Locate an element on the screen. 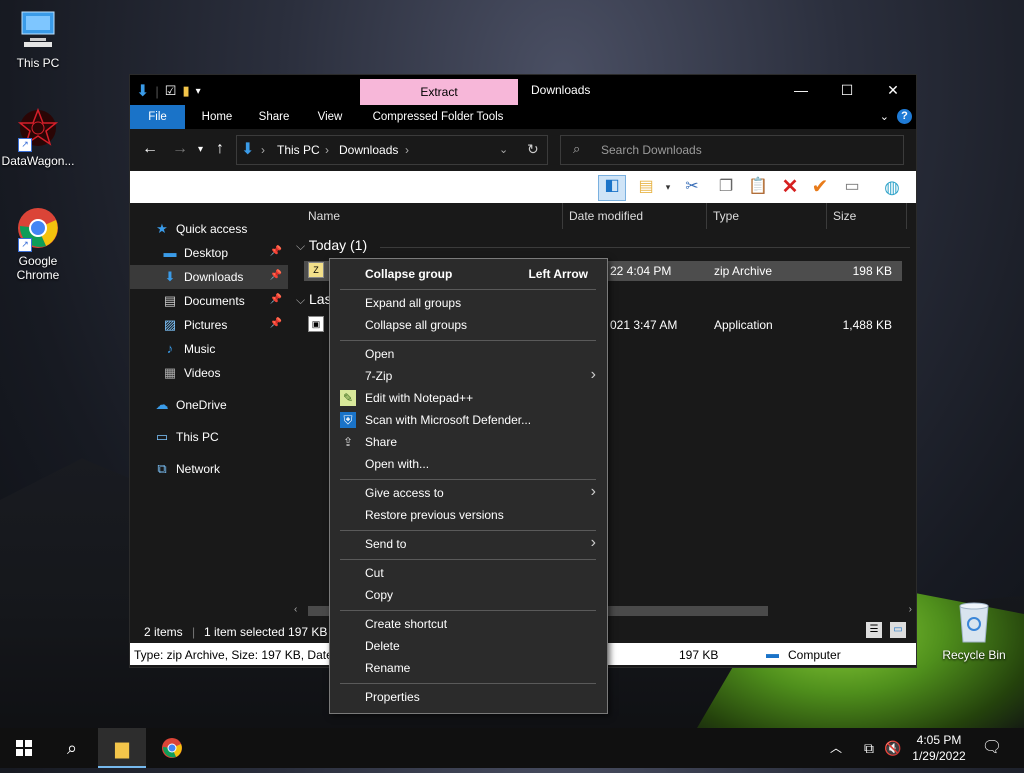 The image size is (1024, 773). menu-item-send-to: Send to › is located at coordinates (468, 544).